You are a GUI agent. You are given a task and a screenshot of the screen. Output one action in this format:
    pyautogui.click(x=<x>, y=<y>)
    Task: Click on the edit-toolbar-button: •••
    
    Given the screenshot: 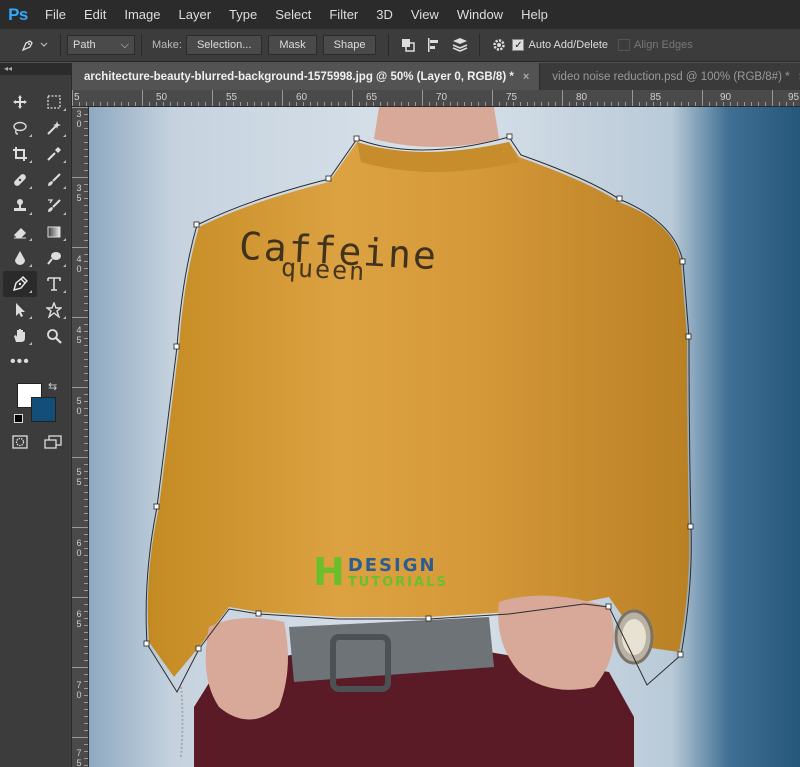 What is the action you would take?
    pyautogui.click(x=20, y=362)
    